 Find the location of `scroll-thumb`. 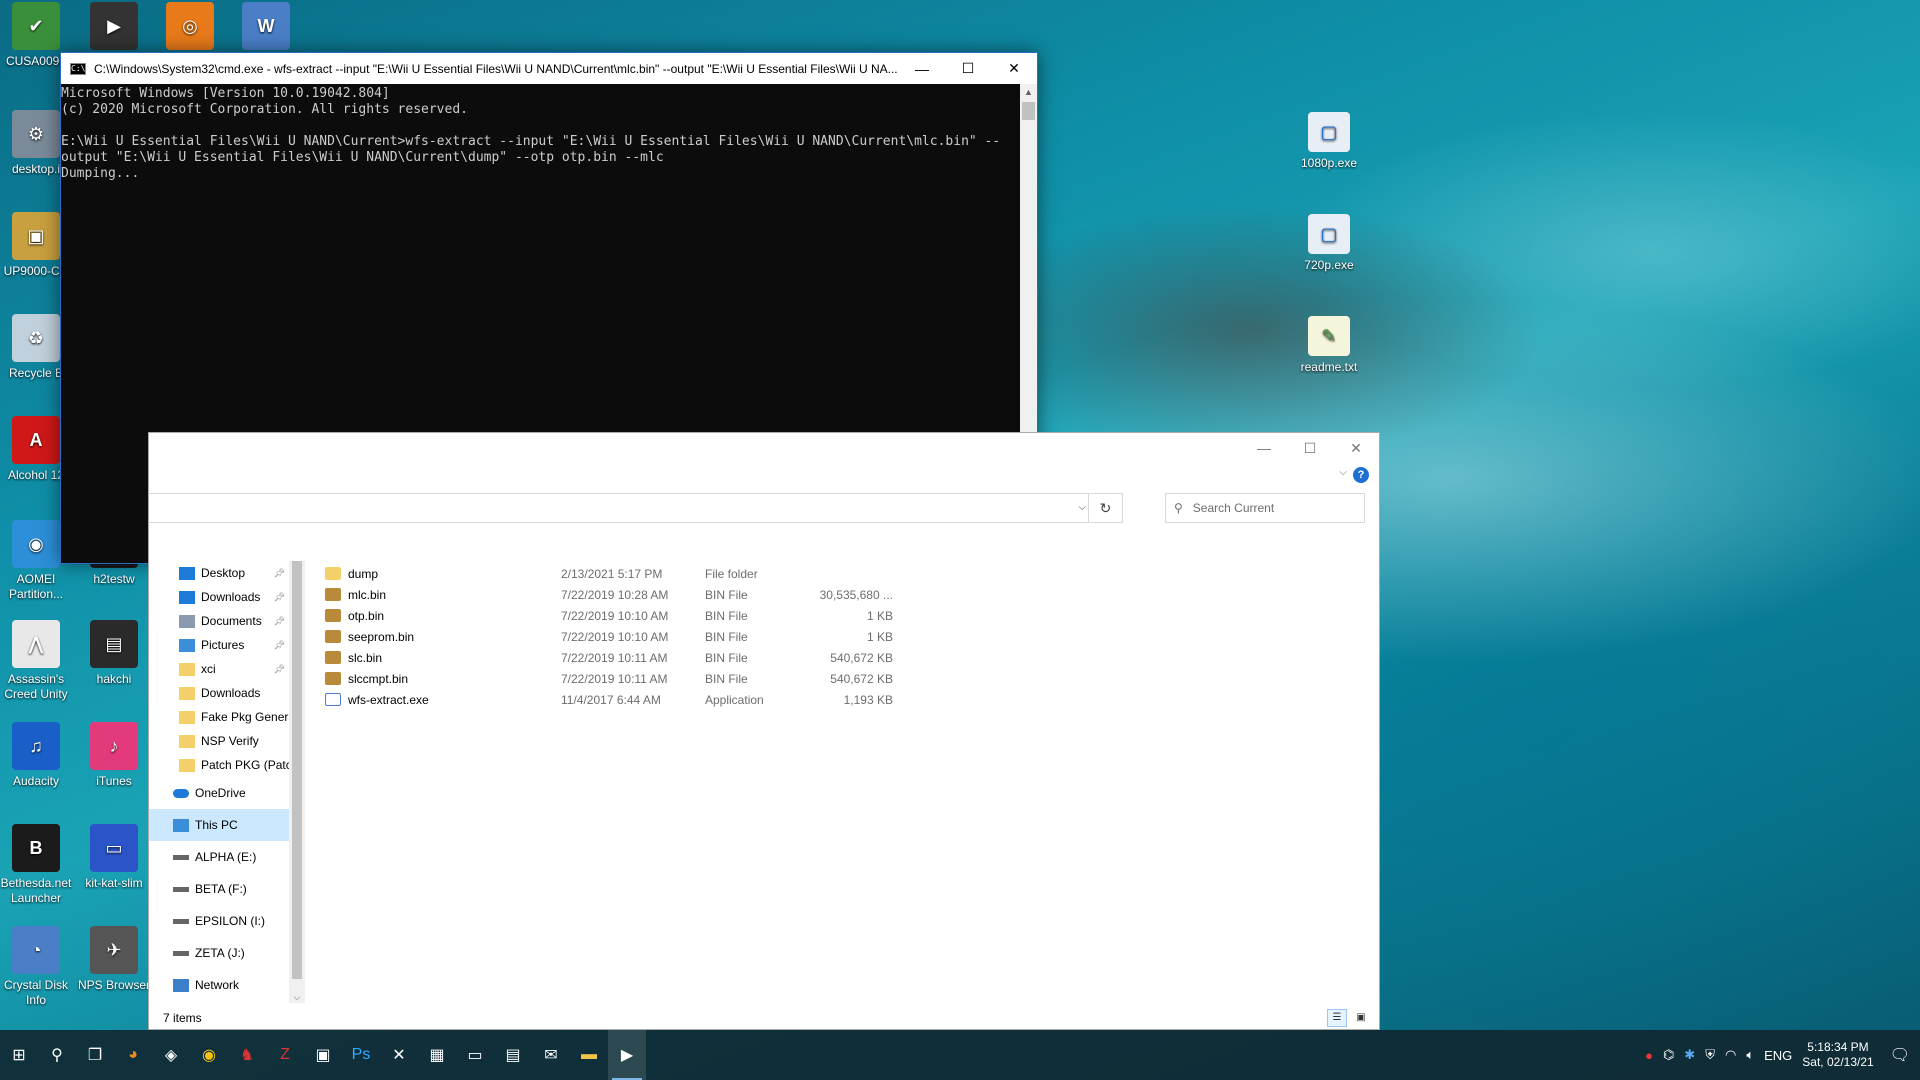

scroll-thumb is located at coordinates (1028, 111).